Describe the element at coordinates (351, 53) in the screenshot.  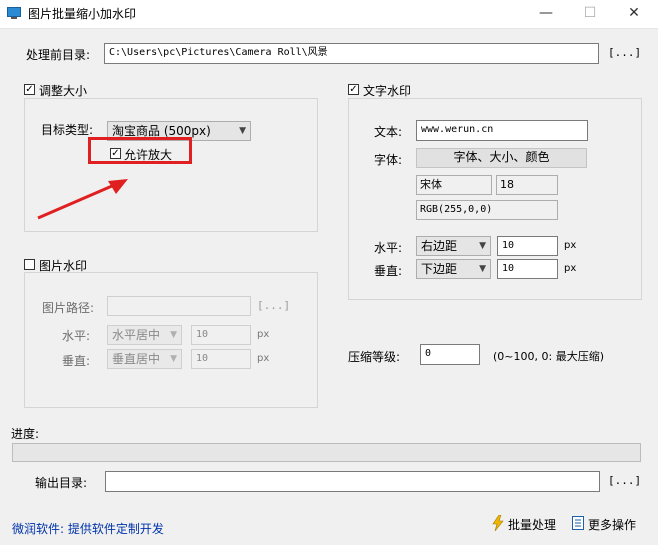
I see `source-dir-input: C:\Users\pc\Pictures\Camera Roll\风景` at that location.